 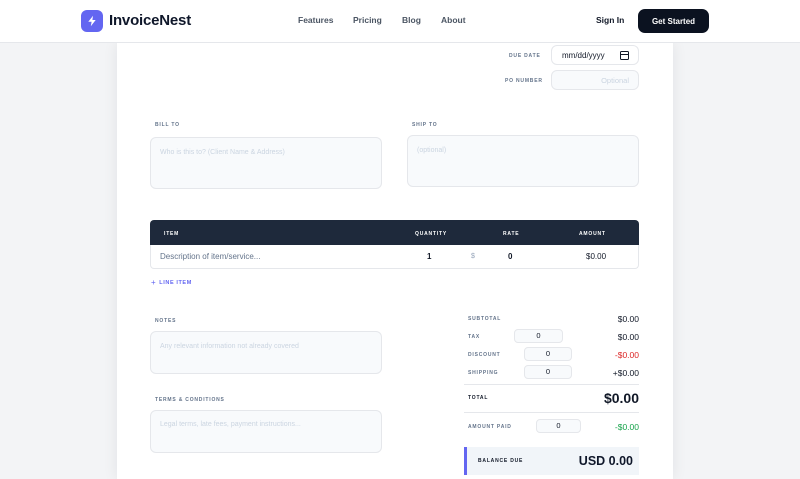 What do you see at coordinates (172, 234) in the screenshot?
I see `column-item: ITEM` at bounding box center [172, 234].